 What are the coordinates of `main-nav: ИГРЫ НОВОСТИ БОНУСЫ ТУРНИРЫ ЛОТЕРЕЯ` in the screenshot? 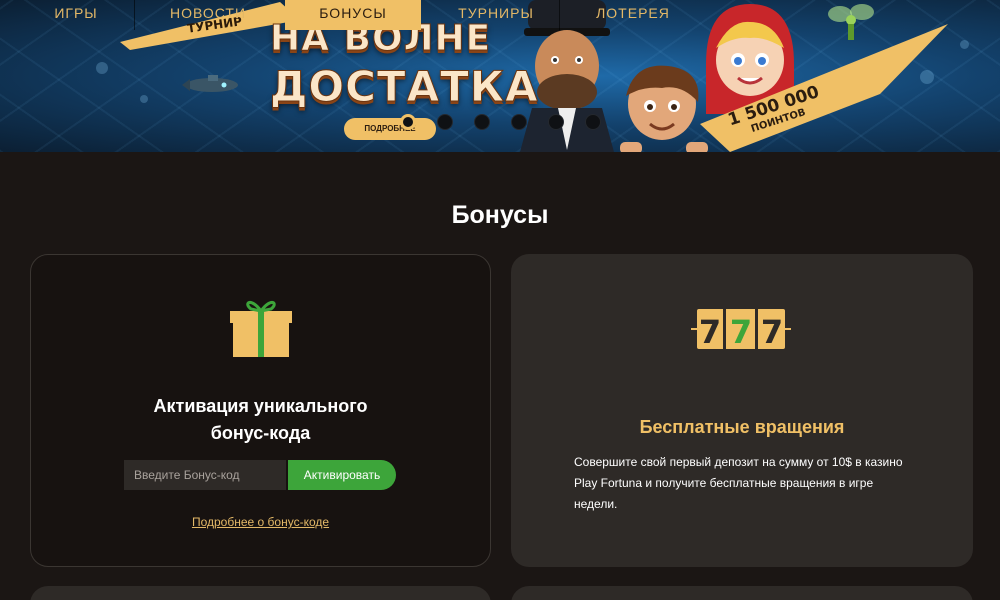 It's located at (500, 15).